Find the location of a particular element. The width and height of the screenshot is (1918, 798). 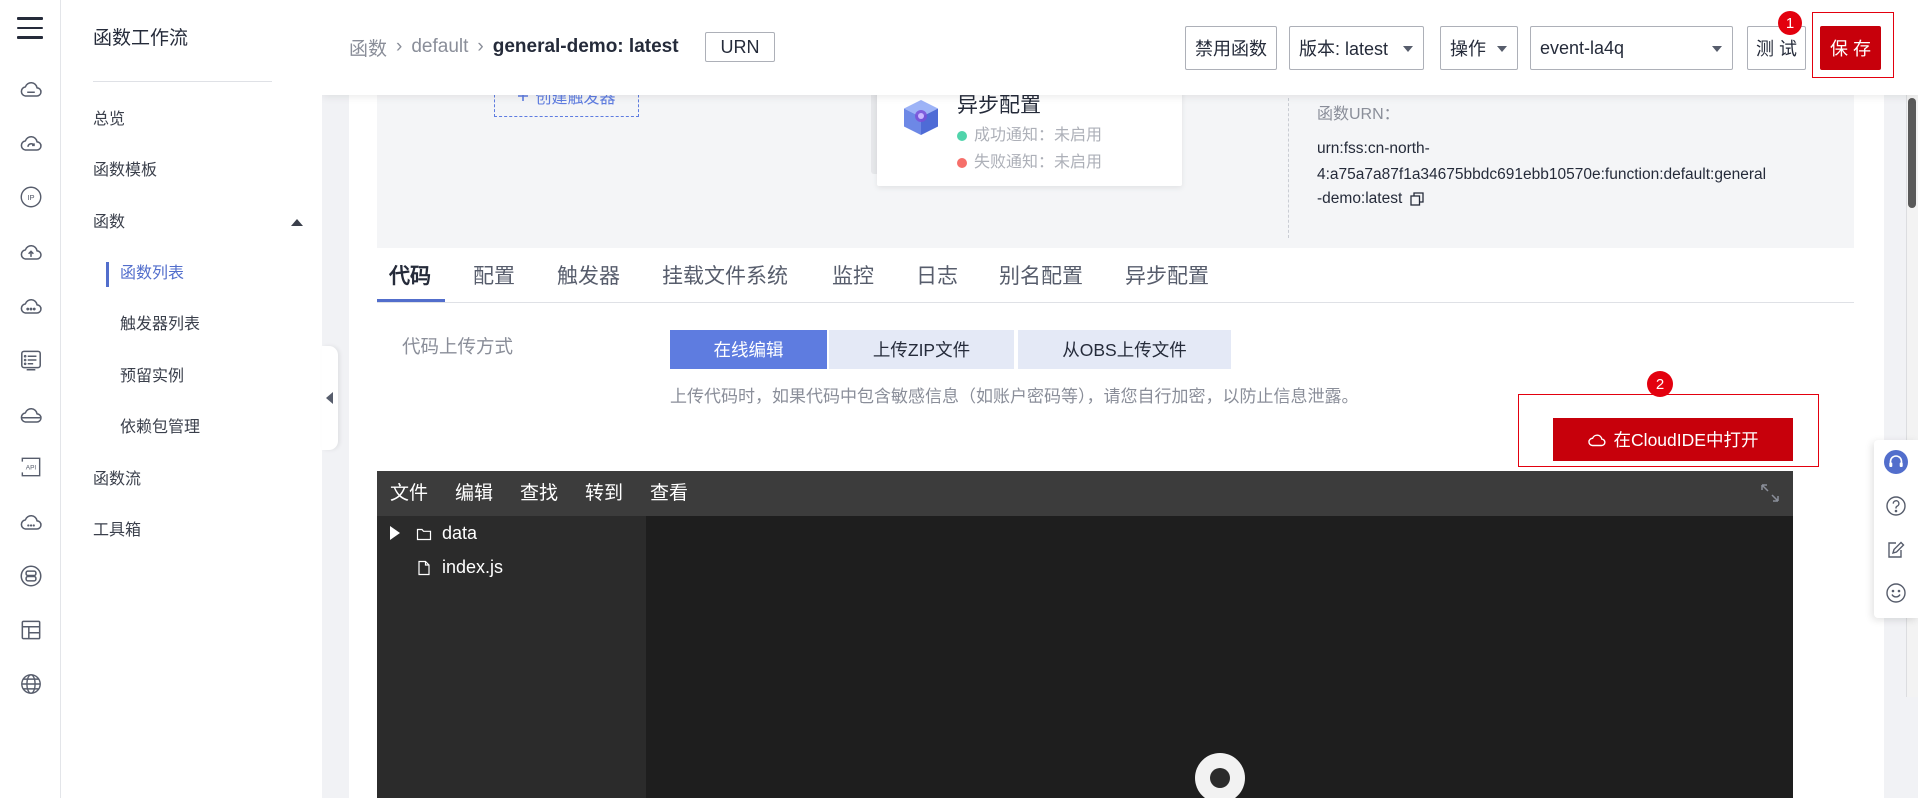

tree-item-file: index.js is located at coordinates (511, 567).